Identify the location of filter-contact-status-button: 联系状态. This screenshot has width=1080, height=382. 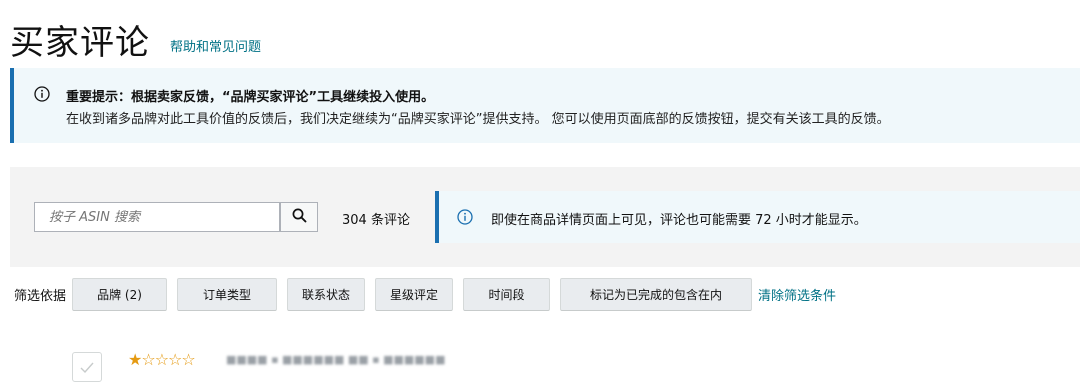
(326, 294).